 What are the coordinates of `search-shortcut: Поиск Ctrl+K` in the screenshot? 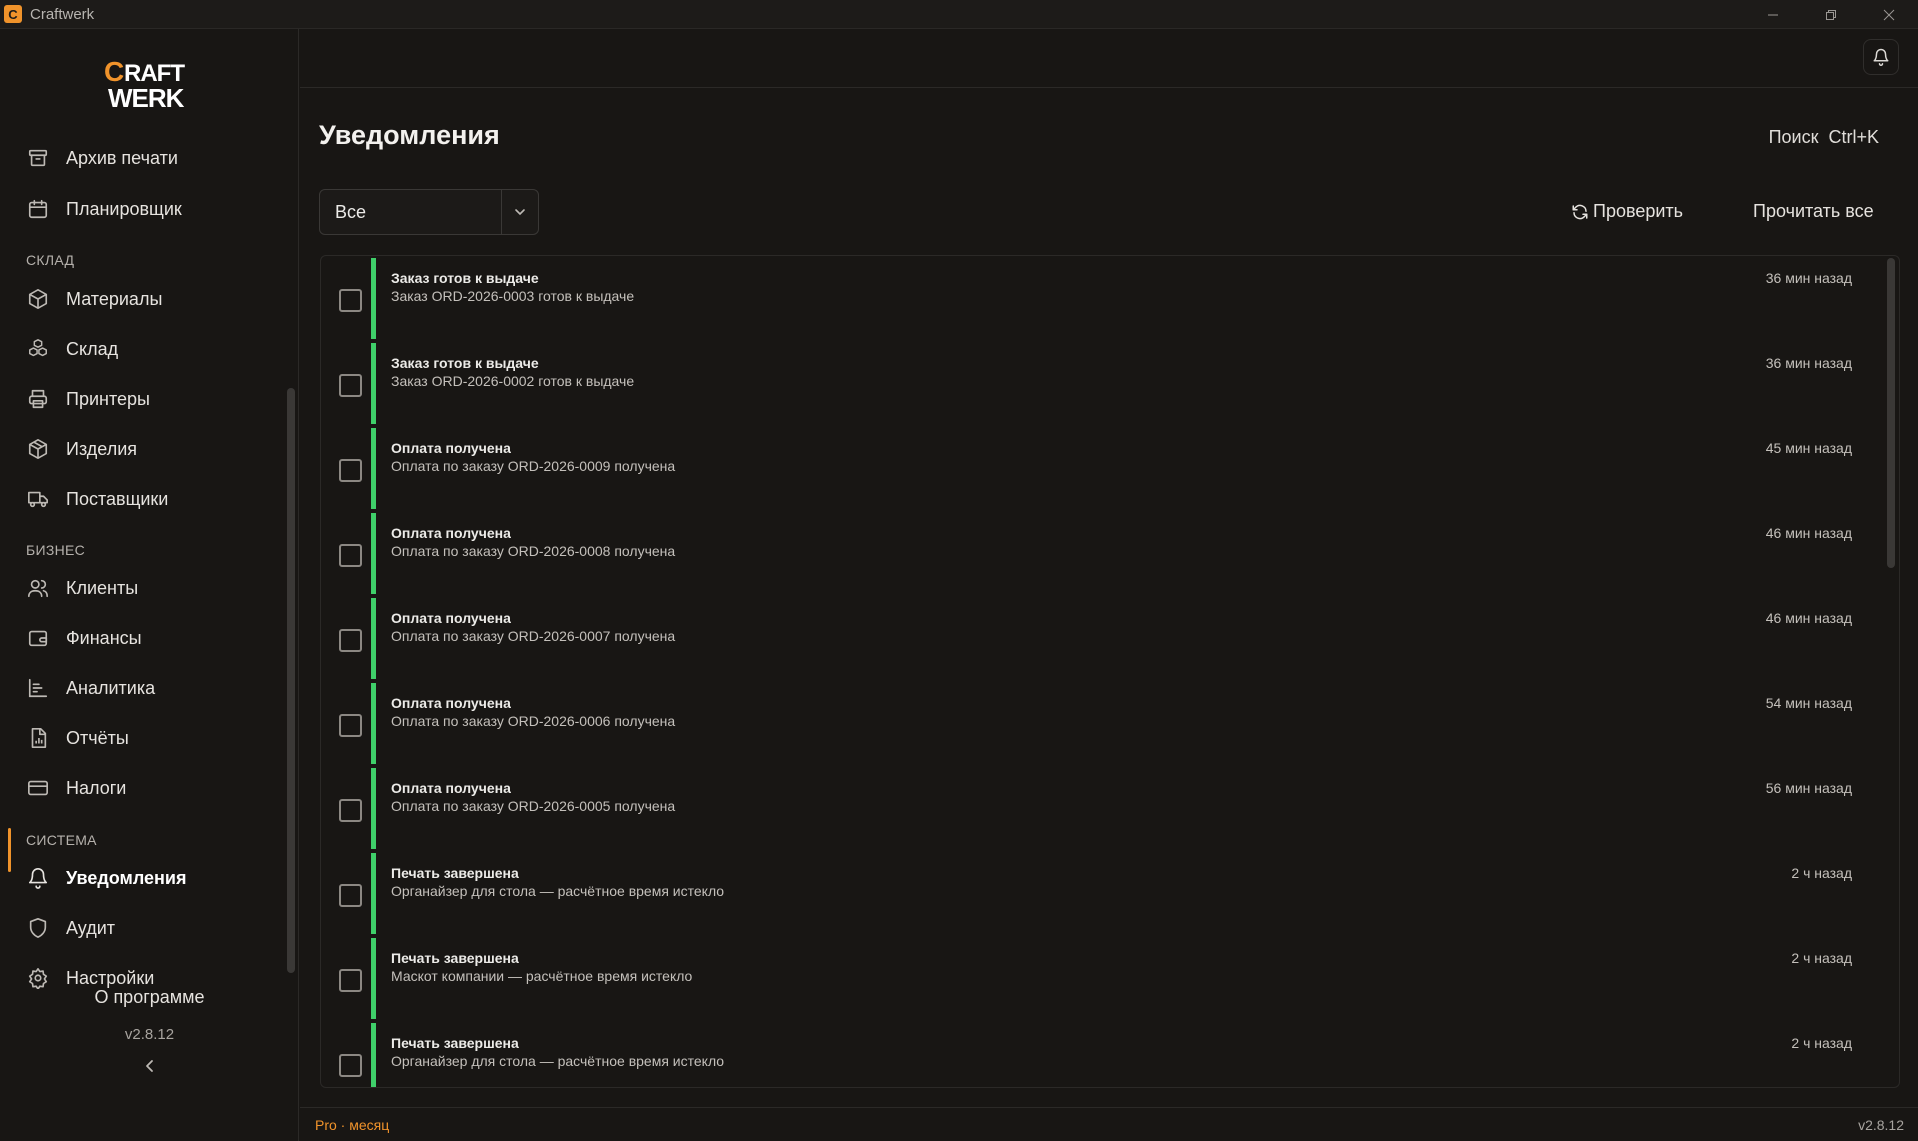 It's located at (1824, 137).